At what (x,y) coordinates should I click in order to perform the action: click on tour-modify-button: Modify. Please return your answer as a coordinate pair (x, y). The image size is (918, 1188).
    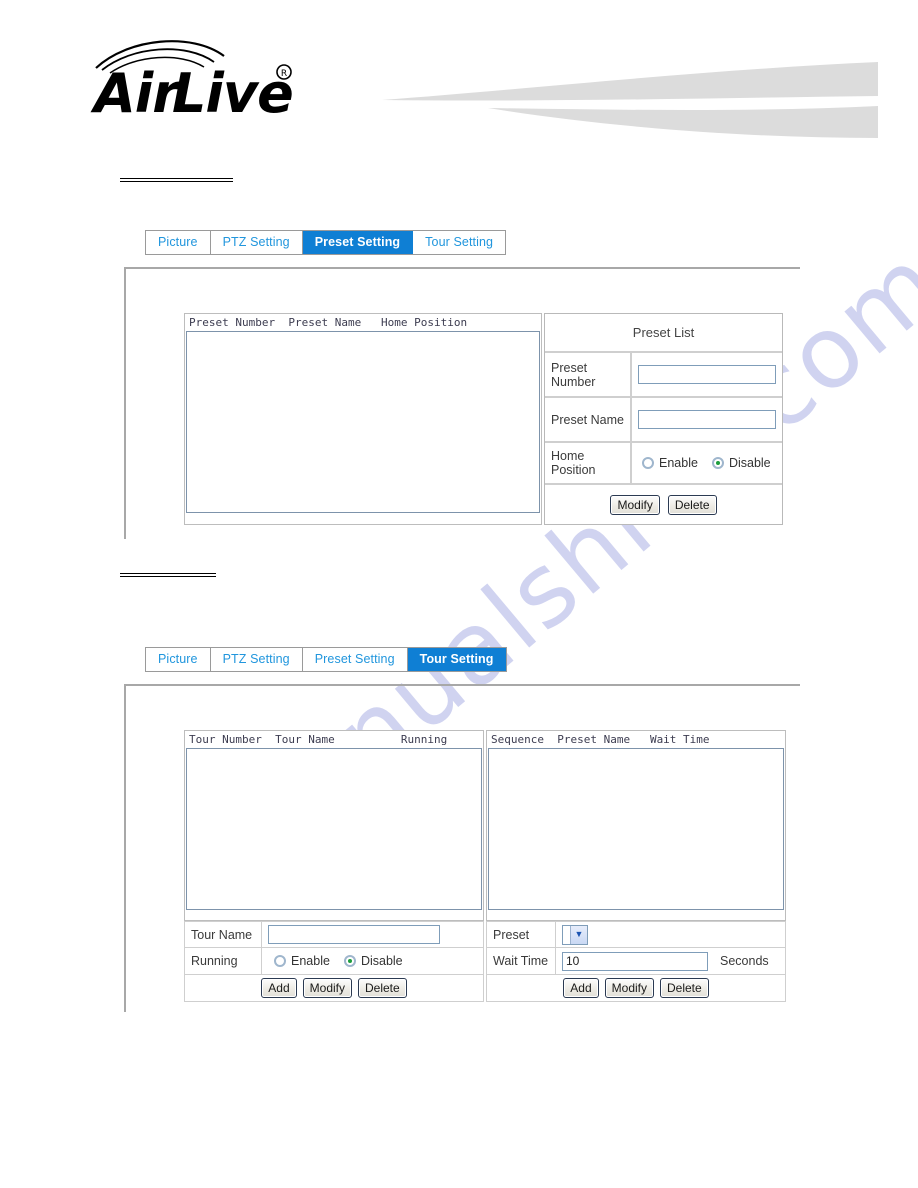
    Looking at the image, I should click on (327, 988).